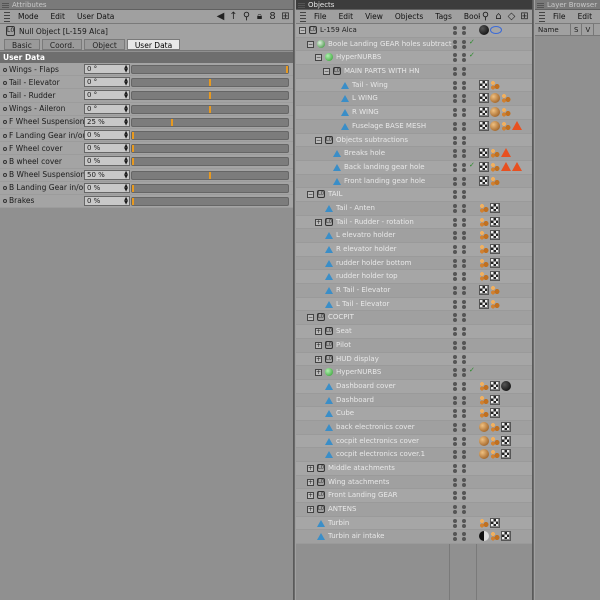 The width and height of the screenshot is (600, 600). I want to click on menu-mode: Mode, so click(28, 16).